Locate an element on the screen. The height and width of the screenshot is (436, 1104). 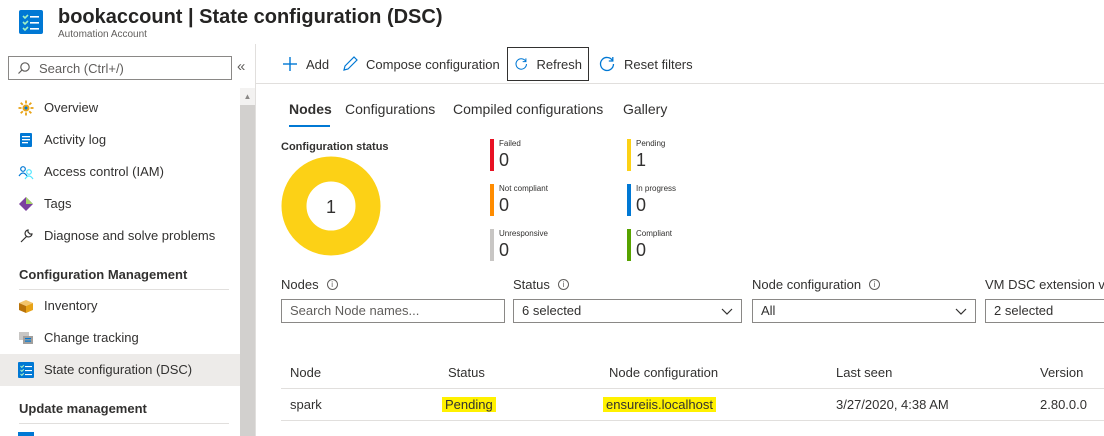
configuration-status-donut: 1 is located at coordinates (331, 206).